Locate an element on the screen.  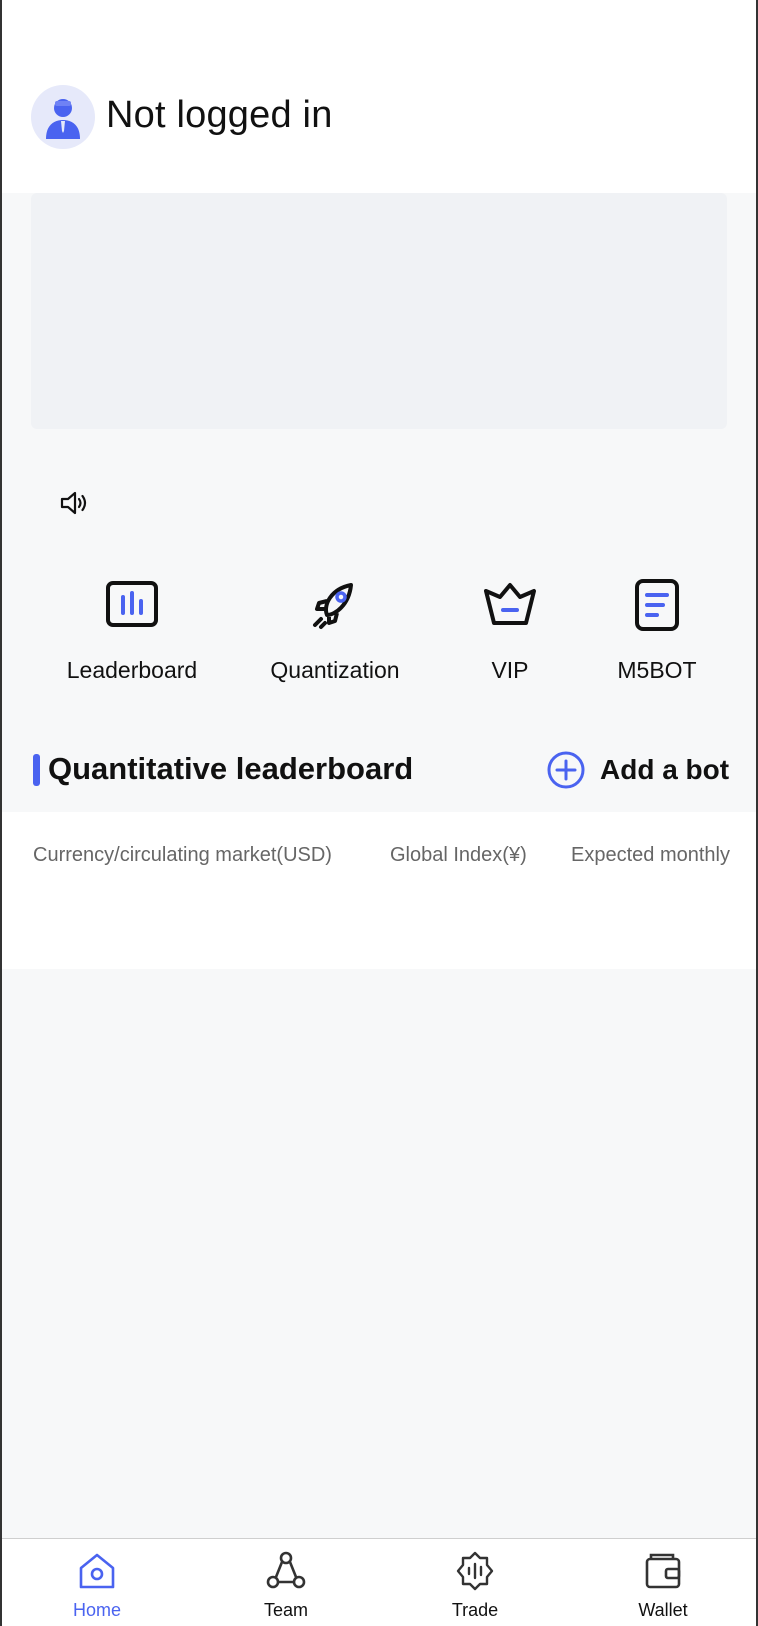
tab-label: Trade is located at coordinates (475, 1610).